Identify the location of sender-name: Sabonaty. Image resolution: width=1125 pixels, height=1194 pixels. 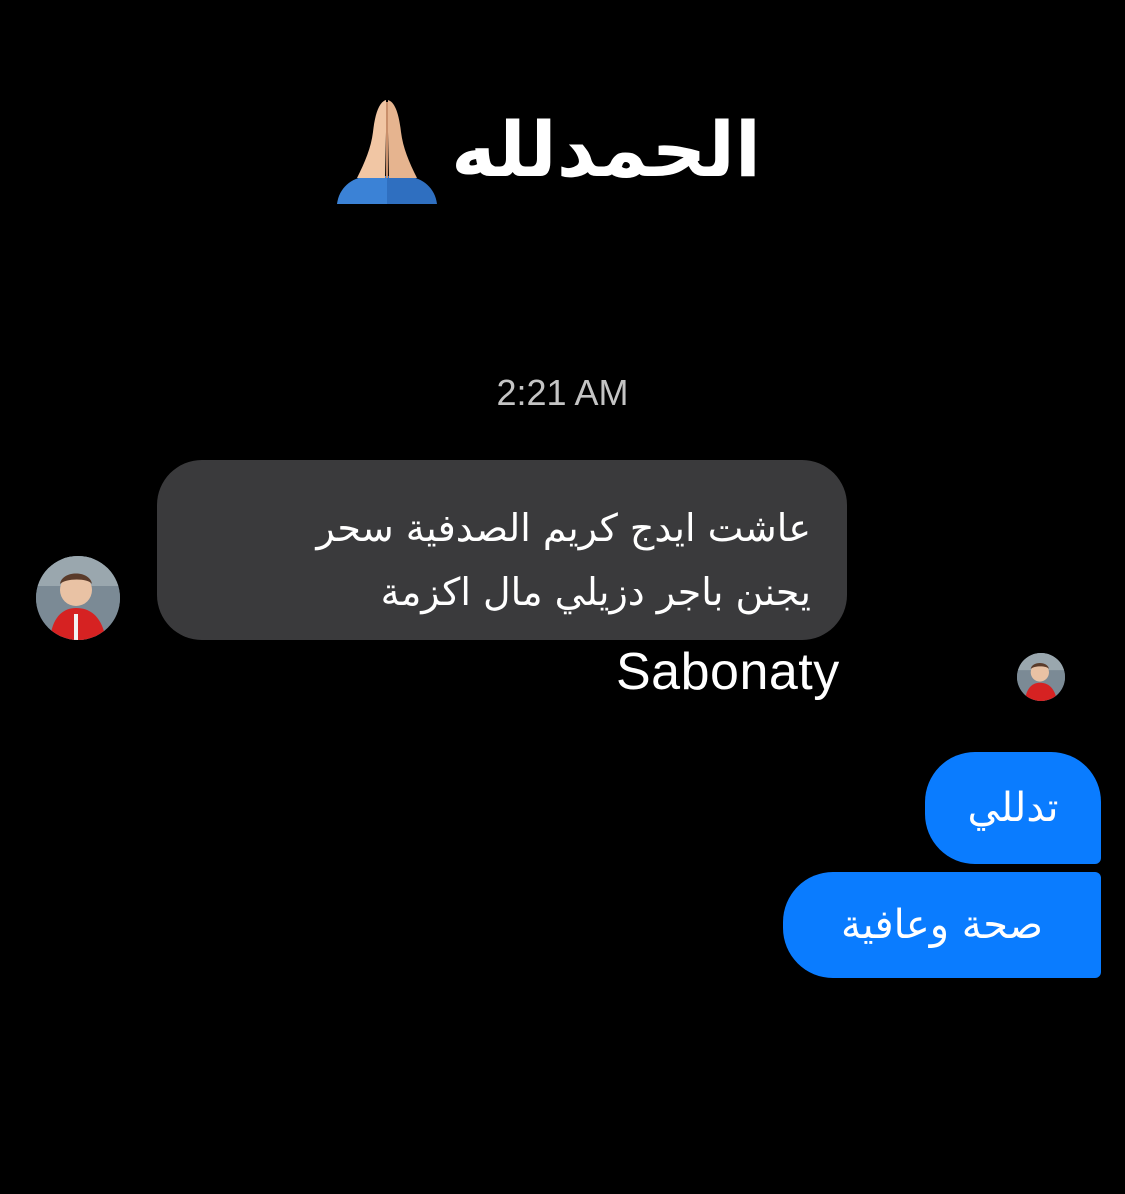
(728, 672).